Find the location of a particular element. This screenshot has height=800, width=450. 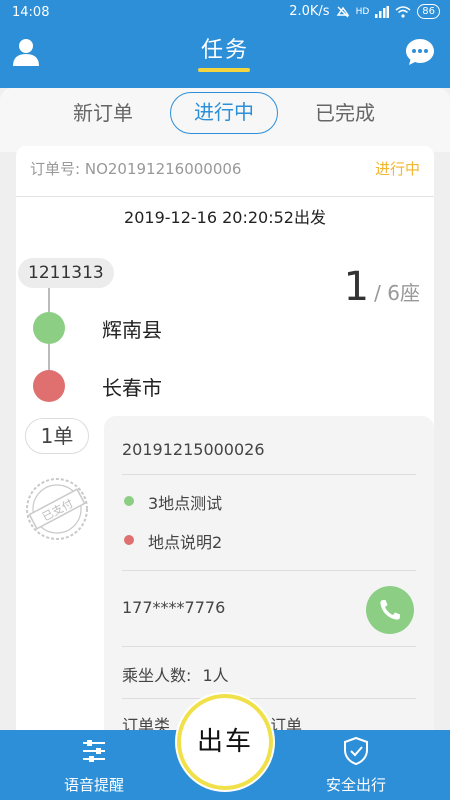

voice-reminder-label: 语音提醒 is located at coordinates (93, 785).